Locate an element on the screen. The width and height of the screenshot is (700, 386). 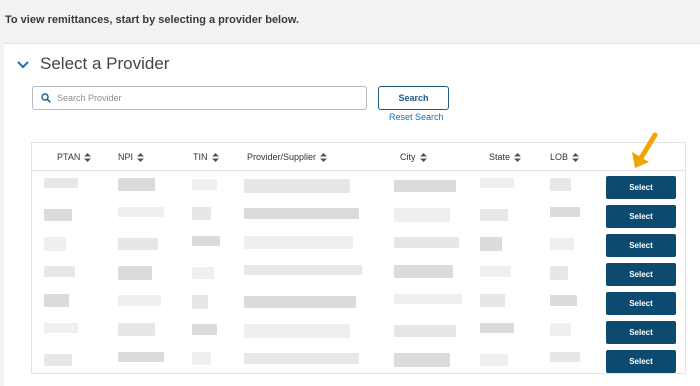
column-header-city: City is located at coordinates (413, 157).